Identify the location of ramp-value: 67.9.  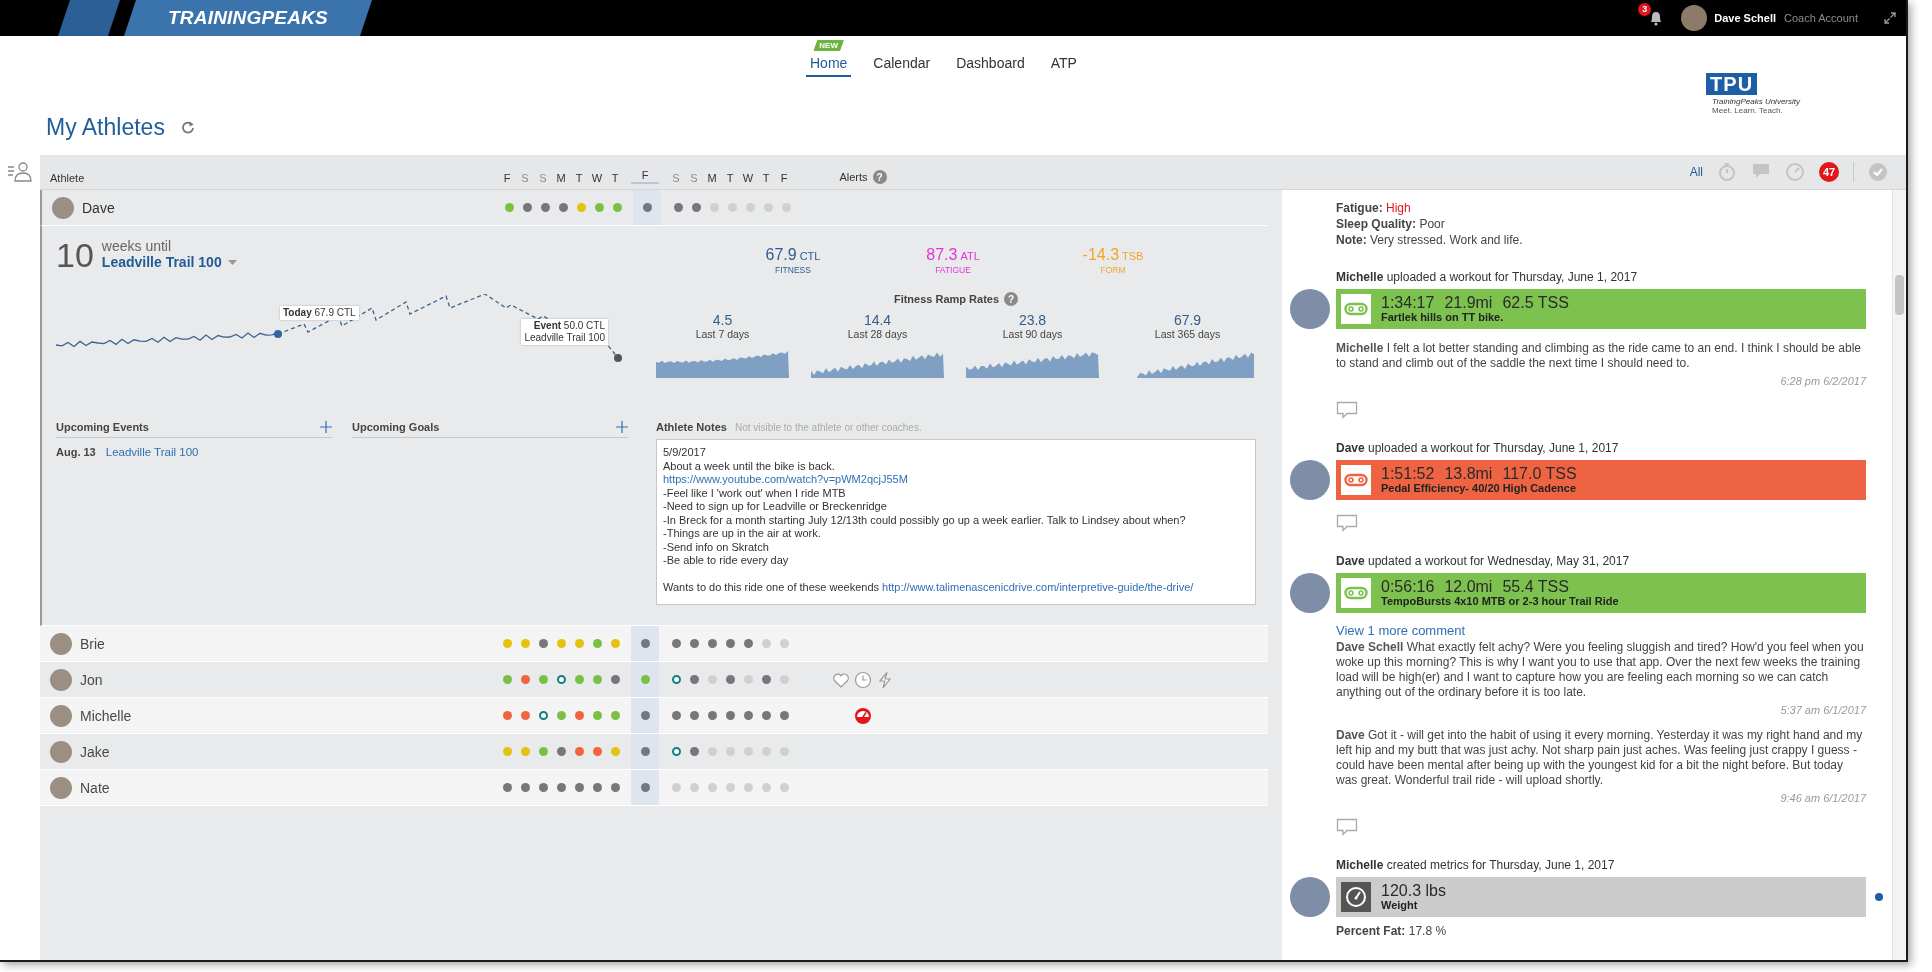
(1187, 320).